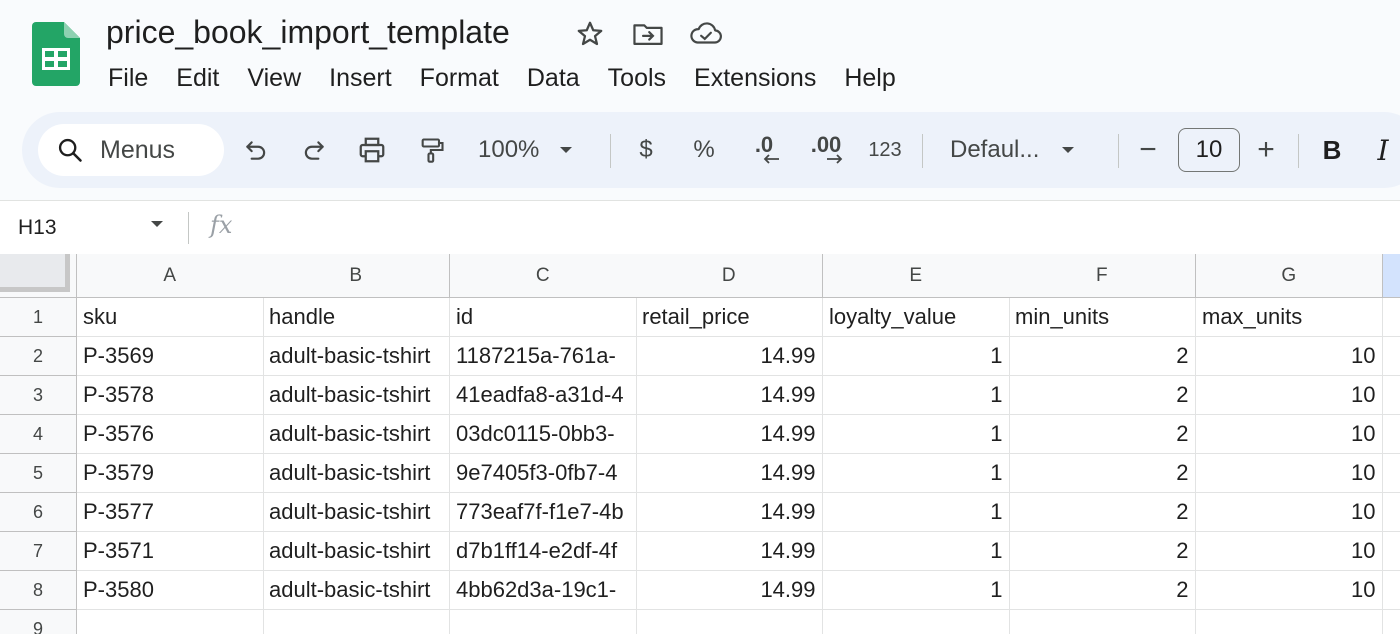 This screenshot has width=1400, height=634. I want to click on row-header: 7, so click(38, 551).